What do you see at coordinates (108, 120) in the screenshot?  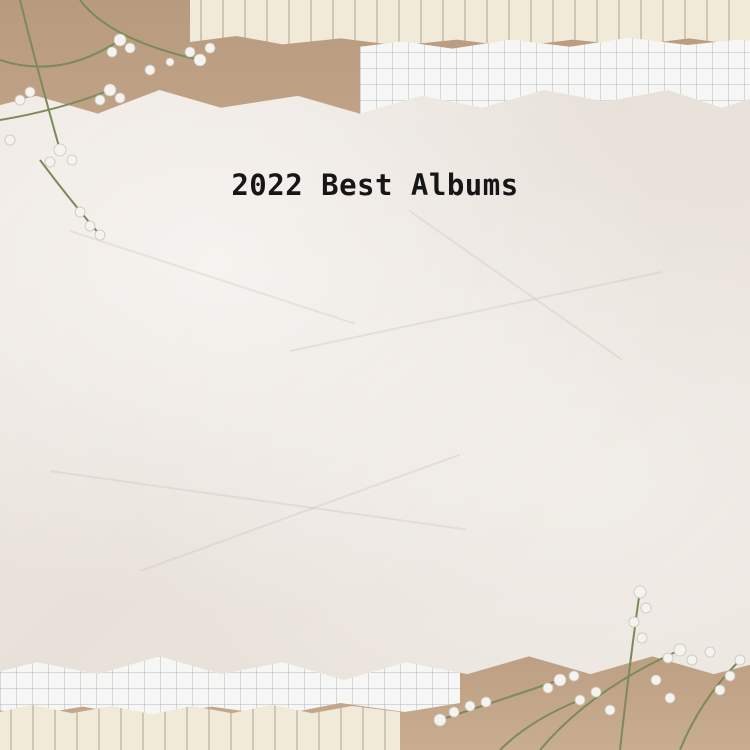 I see `dried-flowers-top-left-icon` at bounding box center [108, 120].